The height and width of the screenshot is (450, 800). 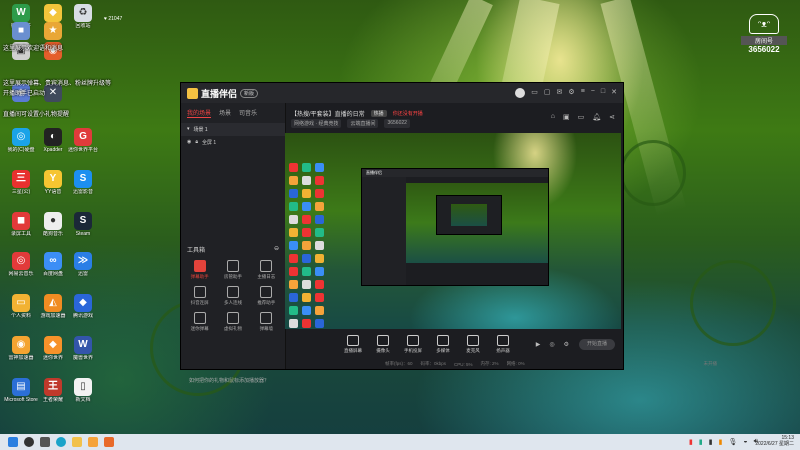 What do you see at coordinates (571, 93) in the screenshot?
I see `settings-icon: ⚙` at bounding box center [571, 93].